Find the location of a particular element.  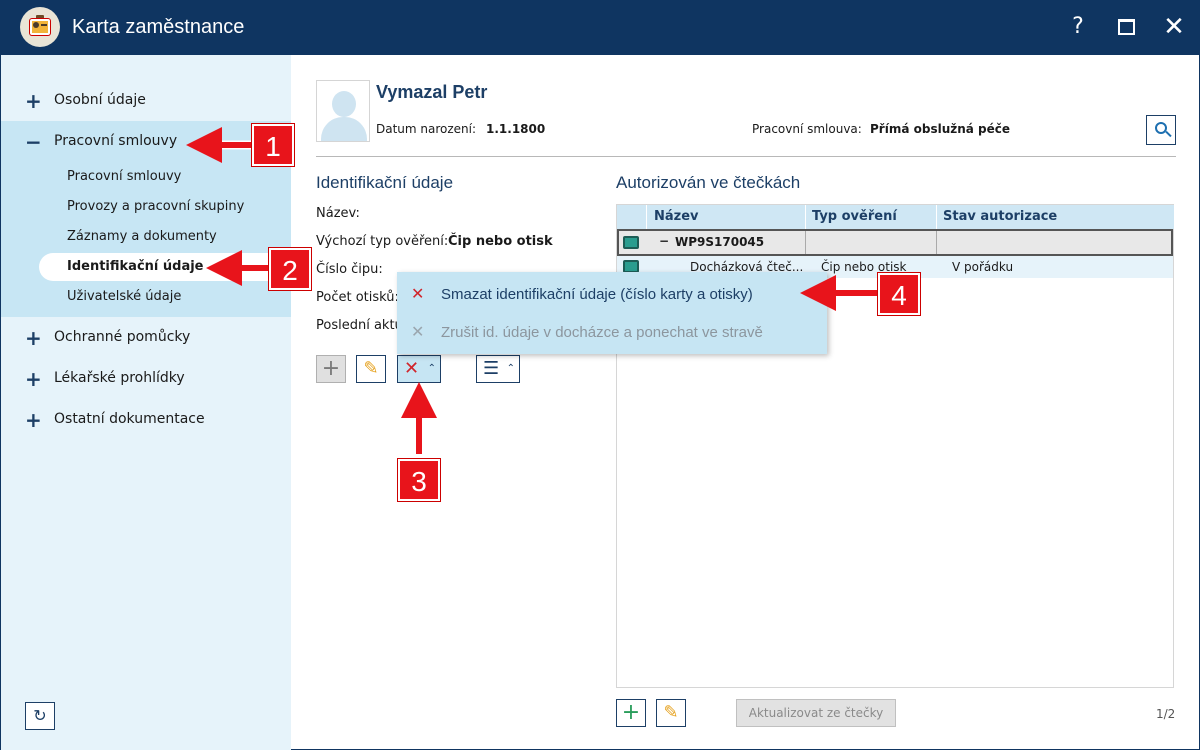

annotation-badge-3: 3 is located at coordinates (419, 480).